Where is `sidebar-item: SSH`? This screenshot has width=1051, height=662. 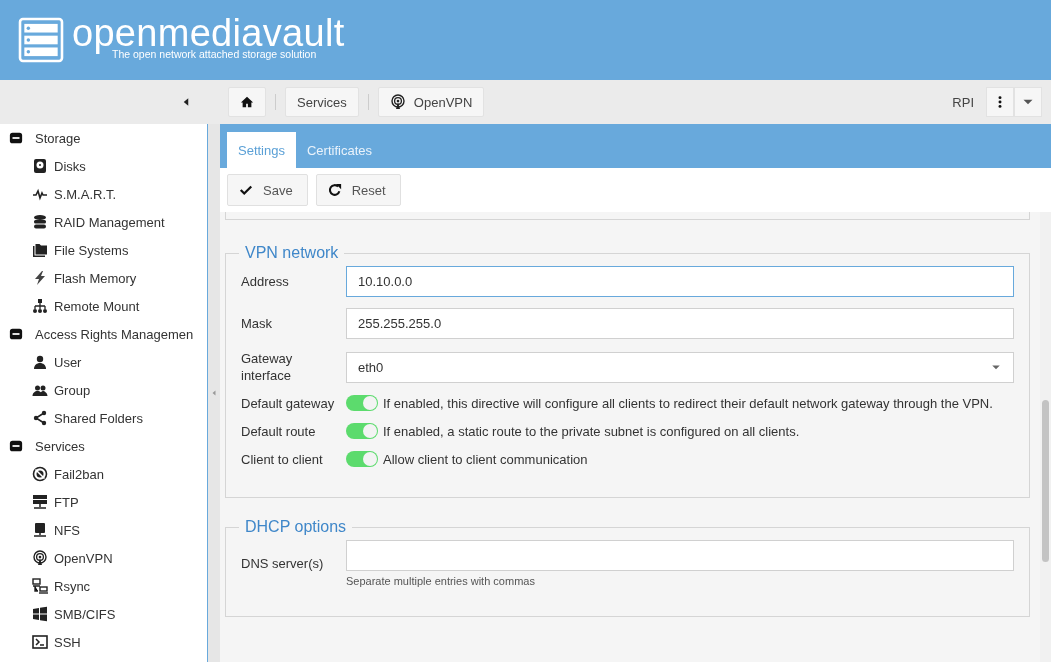
sidebar-item: SSH is located at coordinates (103, 642).